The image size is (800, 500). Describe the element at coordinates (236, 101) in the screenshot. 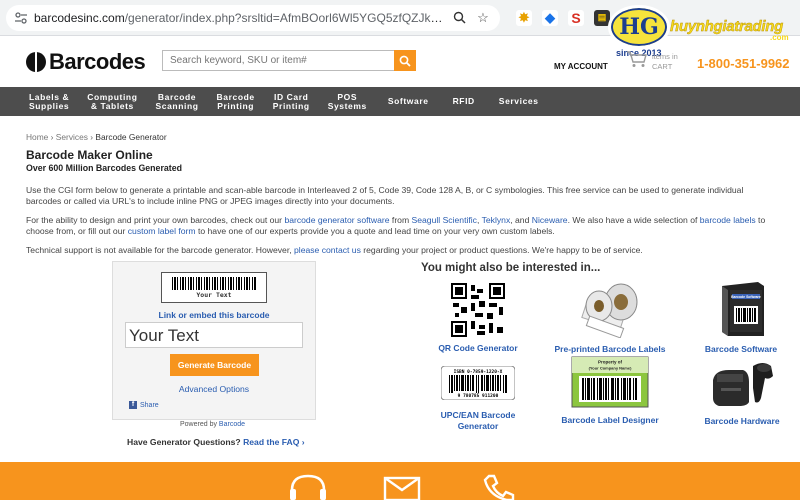

I see `nav-barcode-printing: Barcode Printing` at that location.